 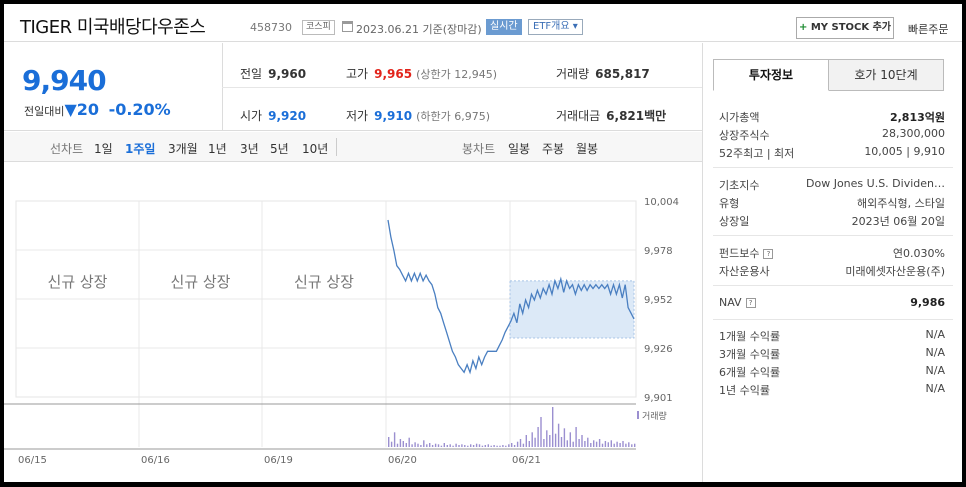 What do you see at coordinates (851, 27) in the screenshot?
I see `add-my-stock-label: MY STOCK 추가` at bounding box center [851, 27].